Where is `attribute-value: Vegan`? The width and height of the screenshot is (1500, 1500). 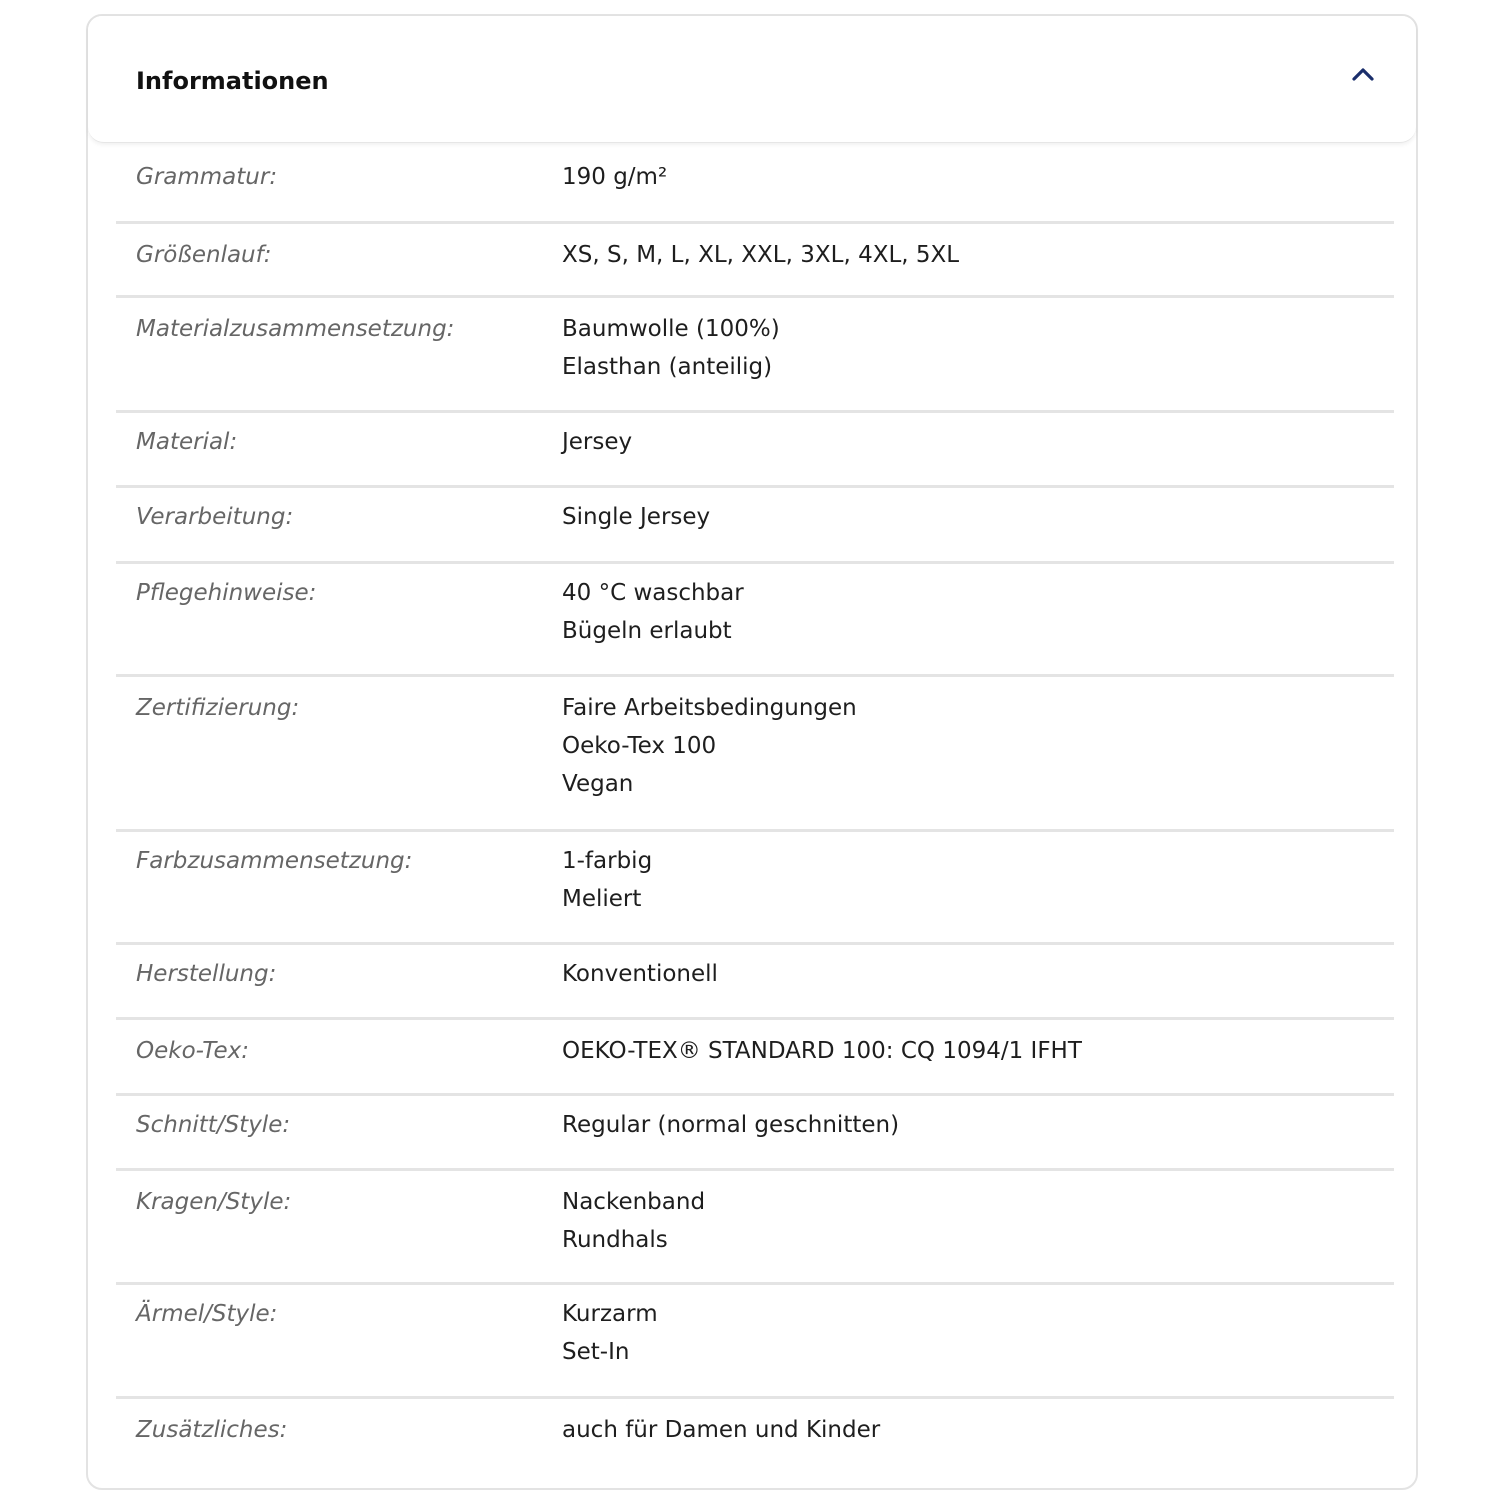
attribute-value: Vegan is located at coordinates (598, 784).